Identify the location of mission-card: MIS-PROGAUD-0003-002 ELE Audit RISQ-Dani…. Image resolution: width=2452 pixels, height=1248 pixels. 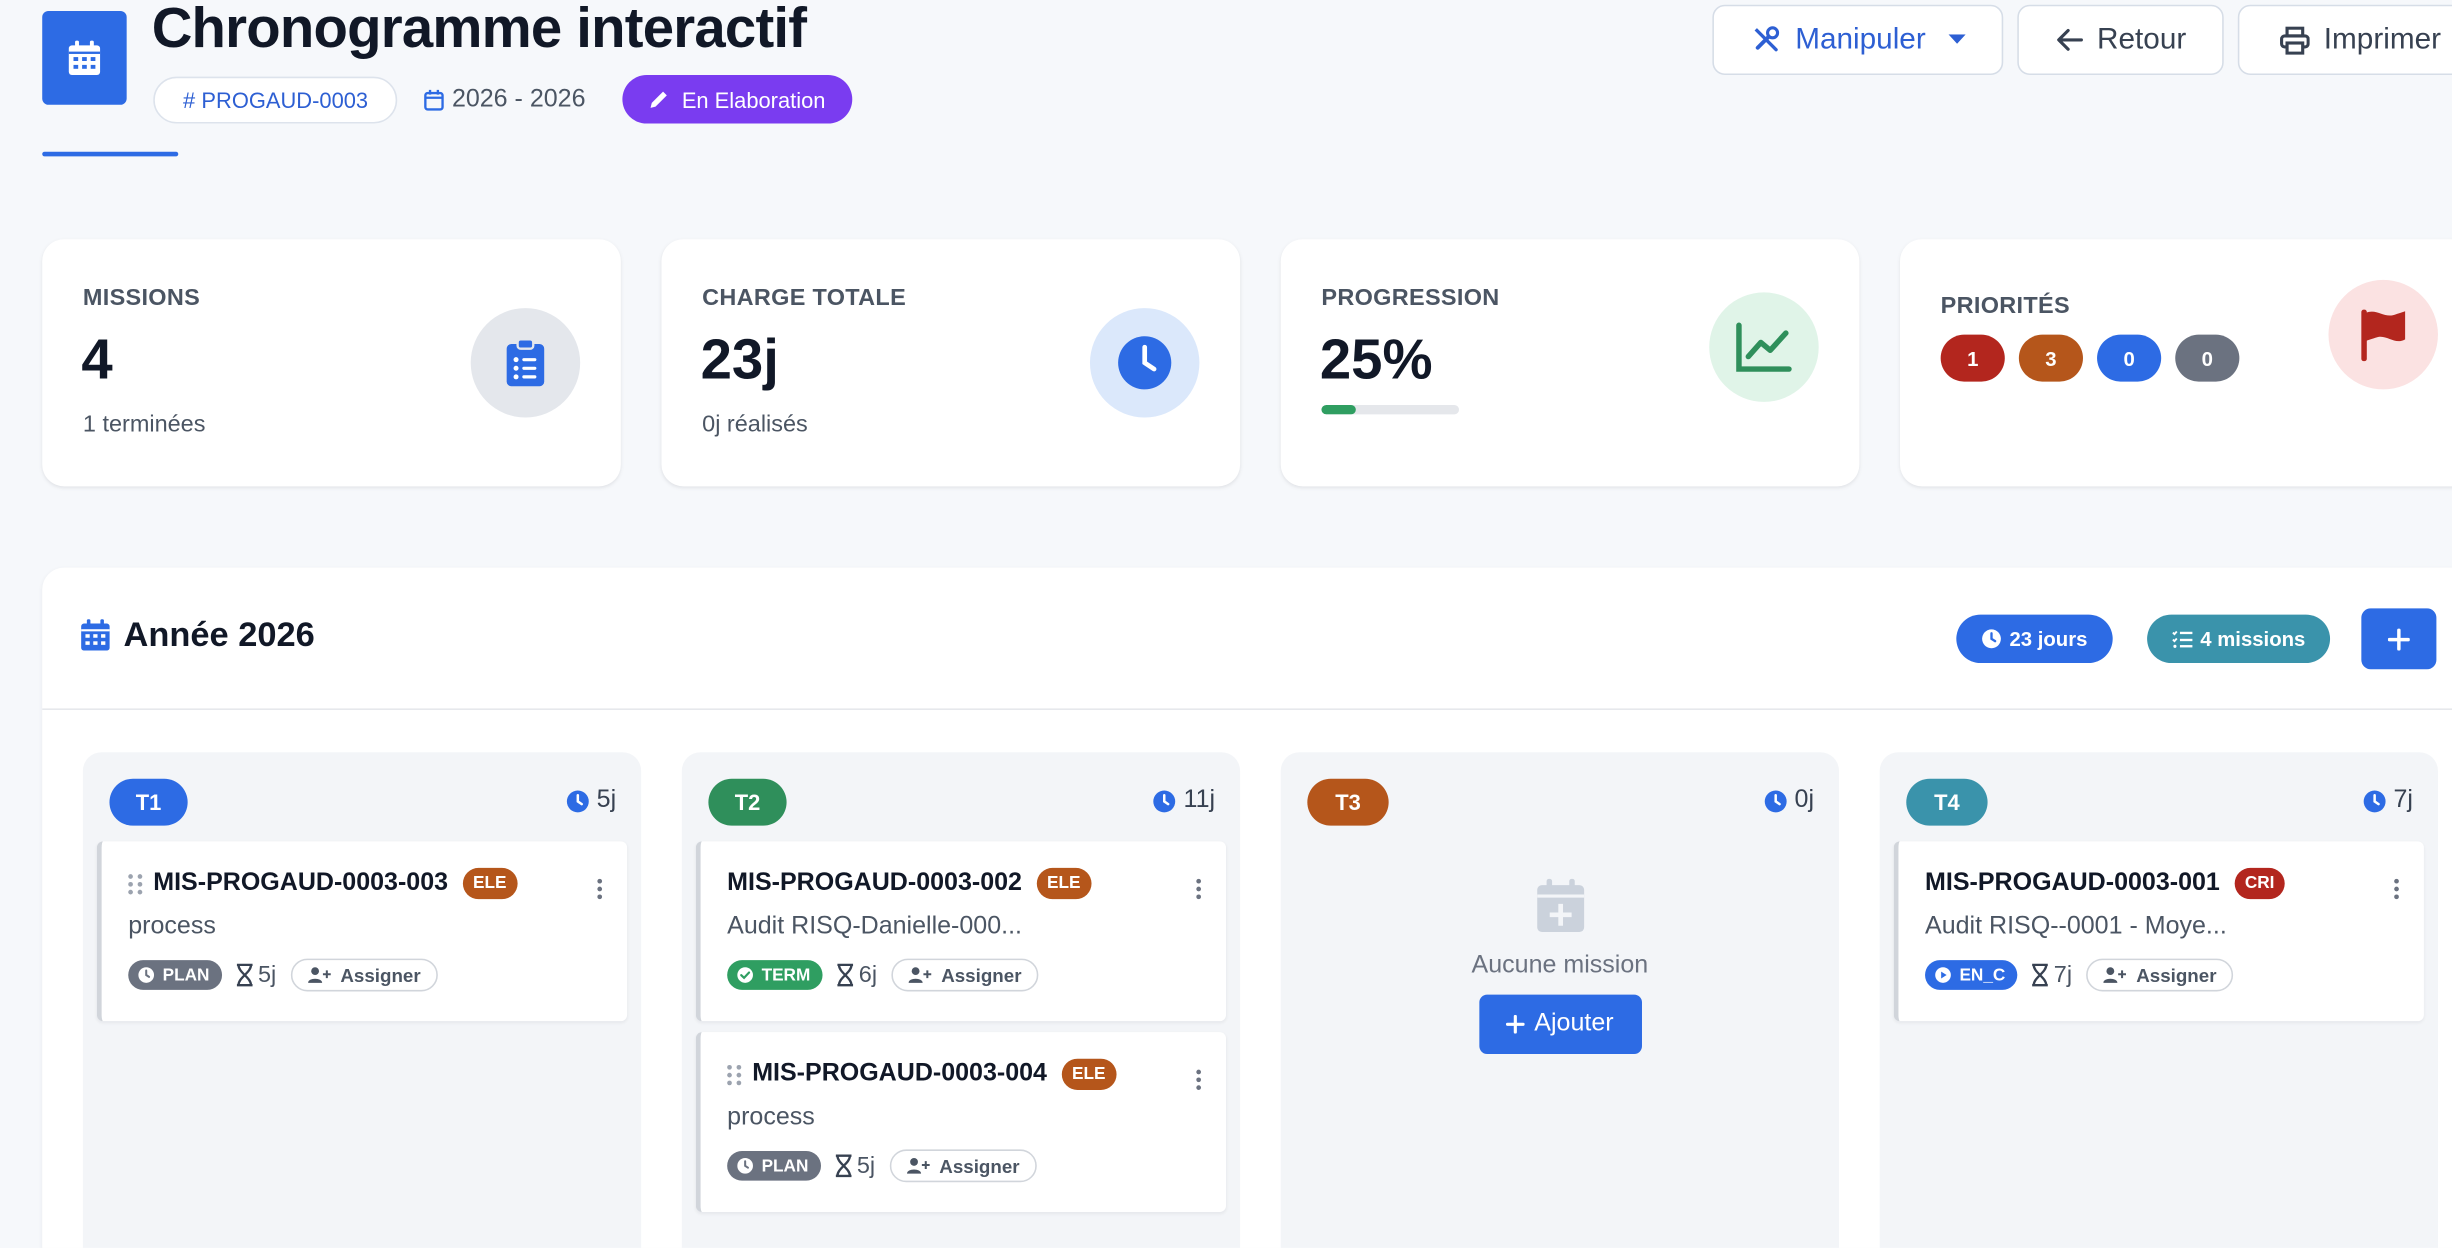
(961, 931).